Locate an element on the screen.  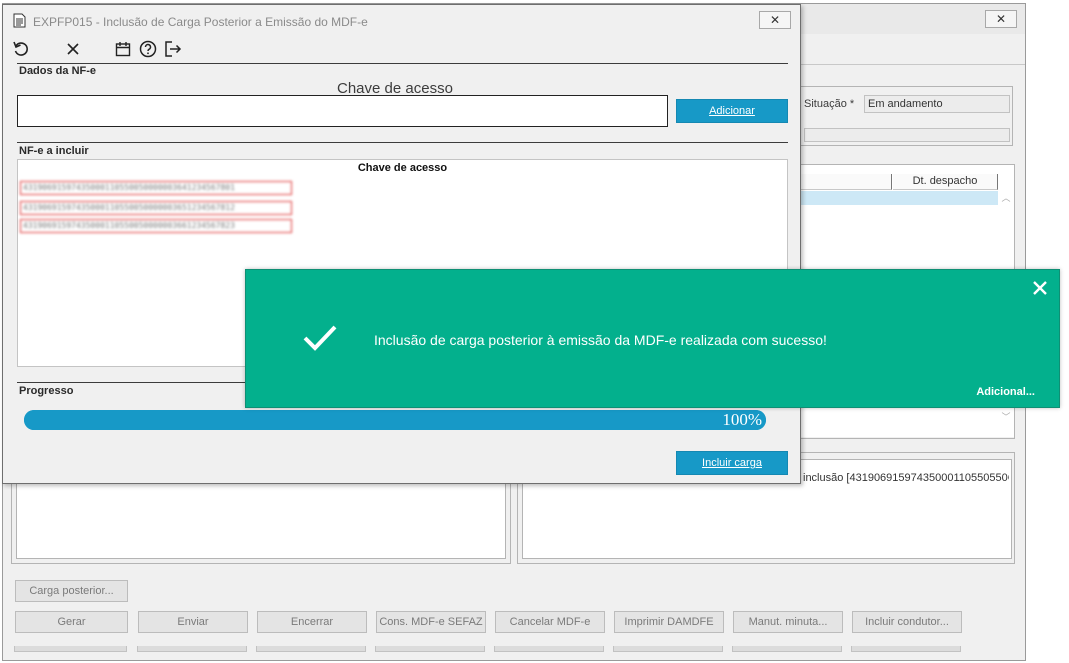
list-header-chave: Chave de acesso is located at coordinates (402, 168).